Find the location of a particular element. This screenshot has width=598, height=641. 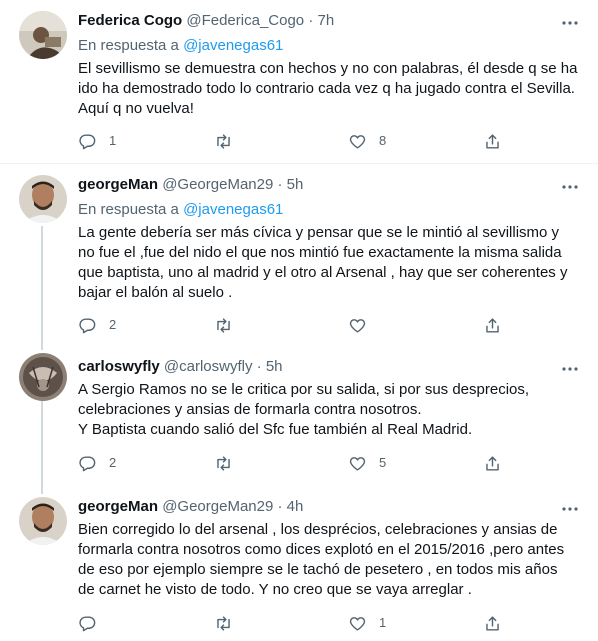

like-count: 5 is located at coordinates (383, 462).